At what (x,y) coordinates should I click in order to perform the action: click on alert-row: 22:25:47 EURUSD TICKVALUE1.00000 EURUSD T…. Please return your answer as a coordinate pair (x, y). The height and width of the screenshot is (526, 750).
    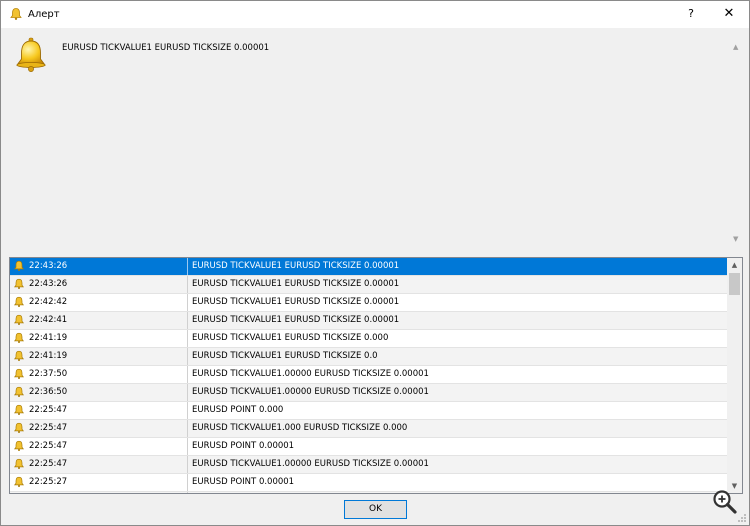
    Looking at the image, I should click on (369, 465).